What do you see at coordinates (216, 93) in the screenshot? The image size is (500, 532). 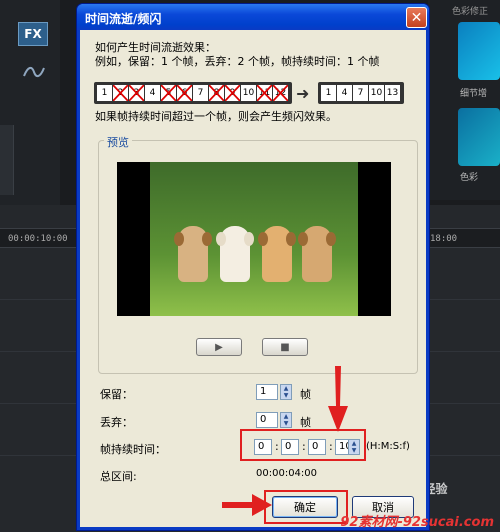 I see `film-frame: 8` at bounding box center [216, 93].